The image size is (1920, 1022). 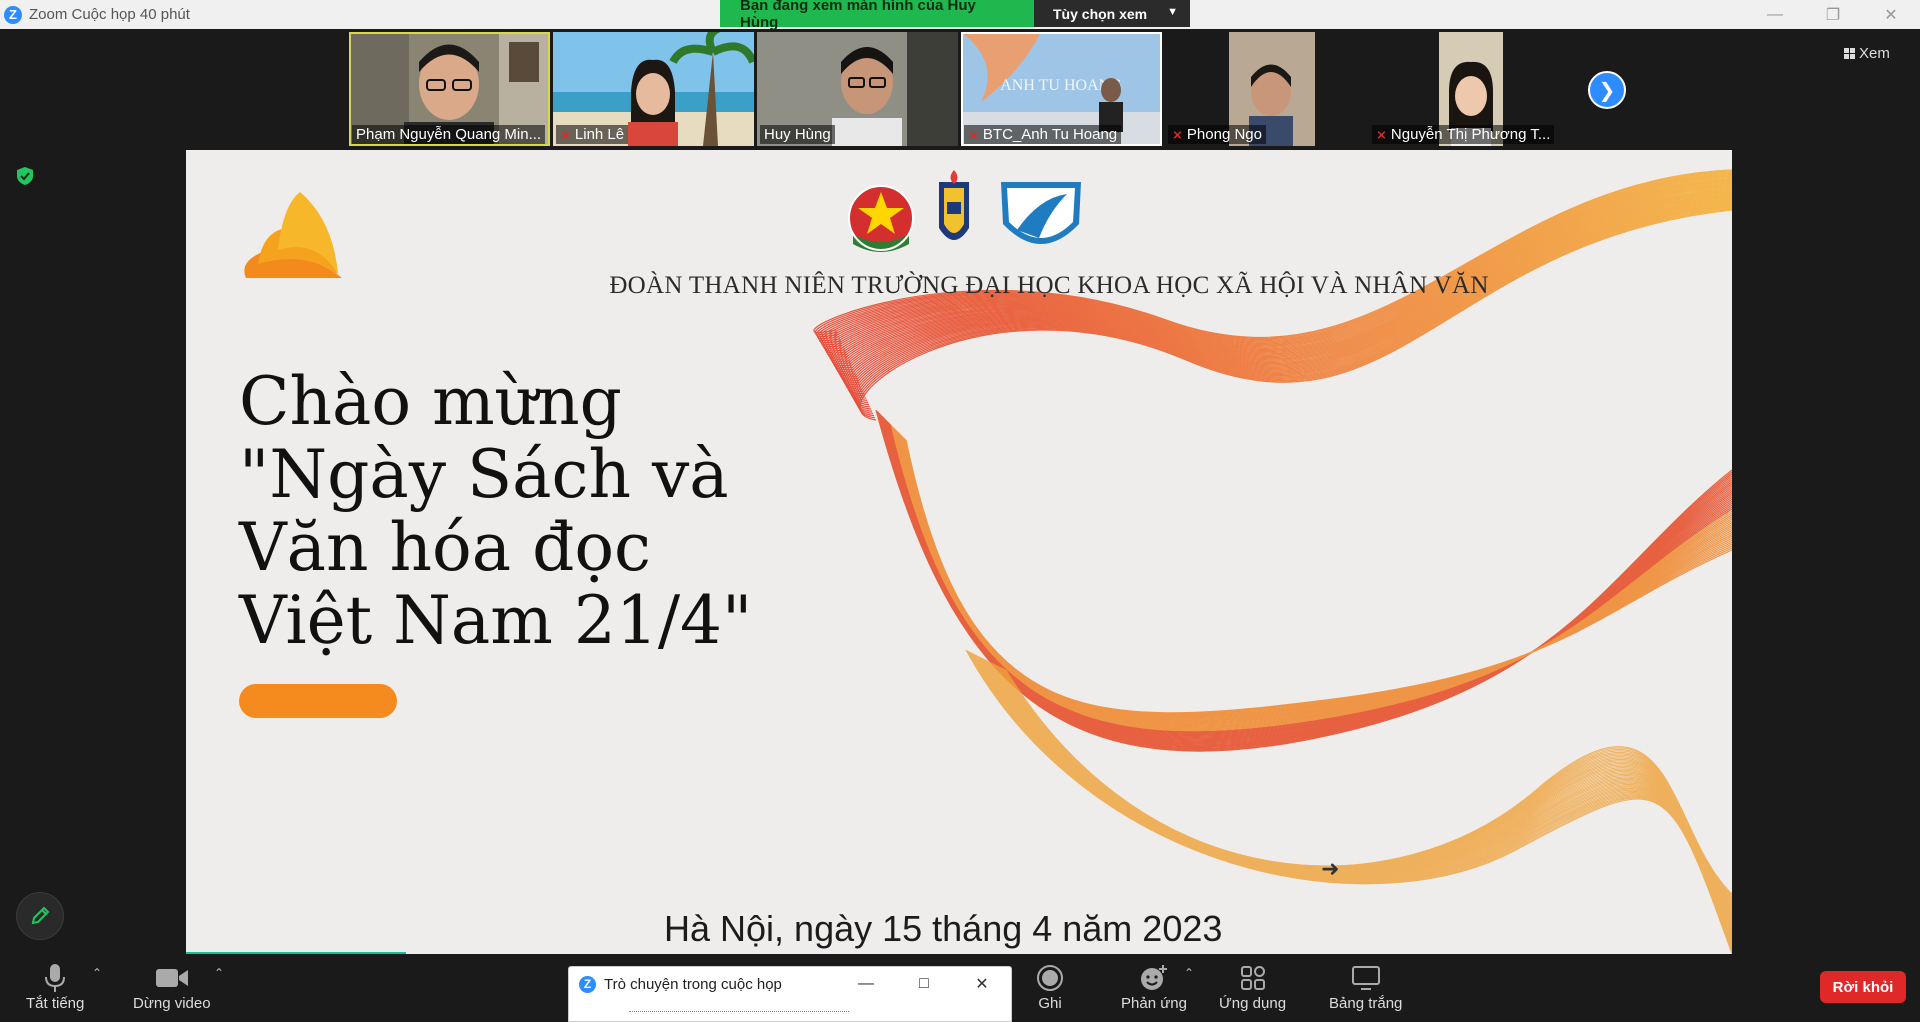 I want to click on stop-video-label: Dừng video, so click(x=172, y=1003).